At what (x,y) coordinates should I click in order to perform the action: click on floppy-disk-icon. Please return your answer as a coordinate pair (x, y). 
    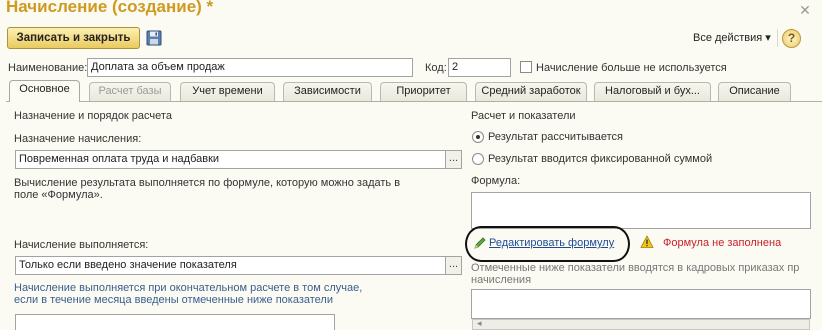
    Looking at the image, I should click on (154, 38).